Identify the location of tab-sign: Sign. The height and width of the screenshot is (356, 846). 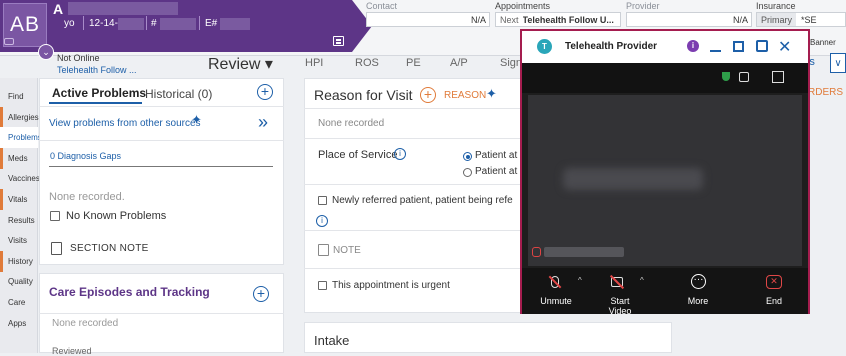
(511, 63).